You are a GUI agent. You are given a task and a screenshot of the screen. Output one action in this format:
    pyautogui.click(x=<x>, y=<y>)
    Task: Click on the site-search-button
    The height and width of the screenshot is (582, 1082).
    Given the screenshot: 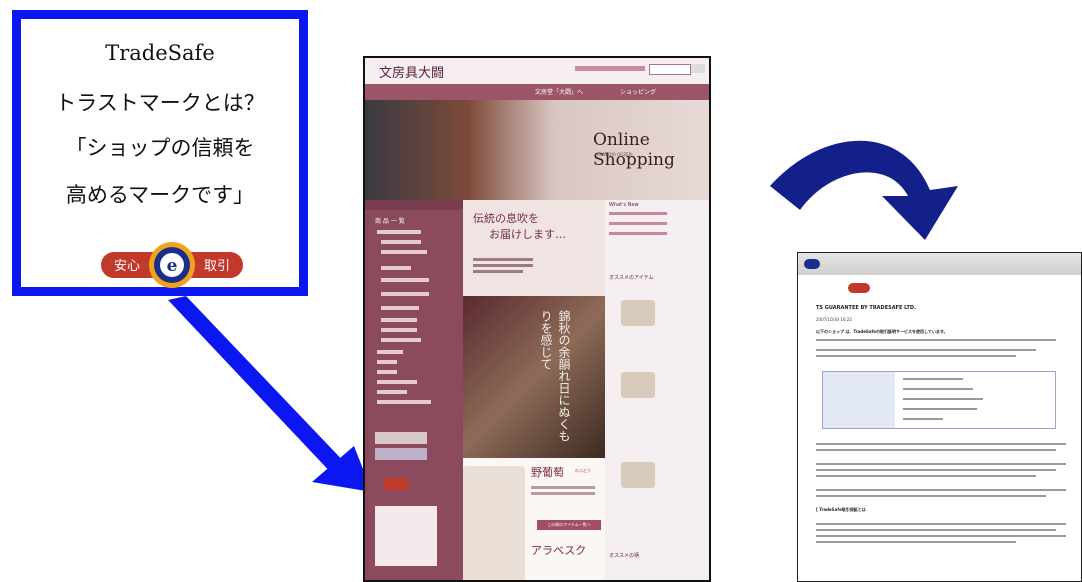 What is the action you would take?
    pyautogui.click(x=698, y=68)
    